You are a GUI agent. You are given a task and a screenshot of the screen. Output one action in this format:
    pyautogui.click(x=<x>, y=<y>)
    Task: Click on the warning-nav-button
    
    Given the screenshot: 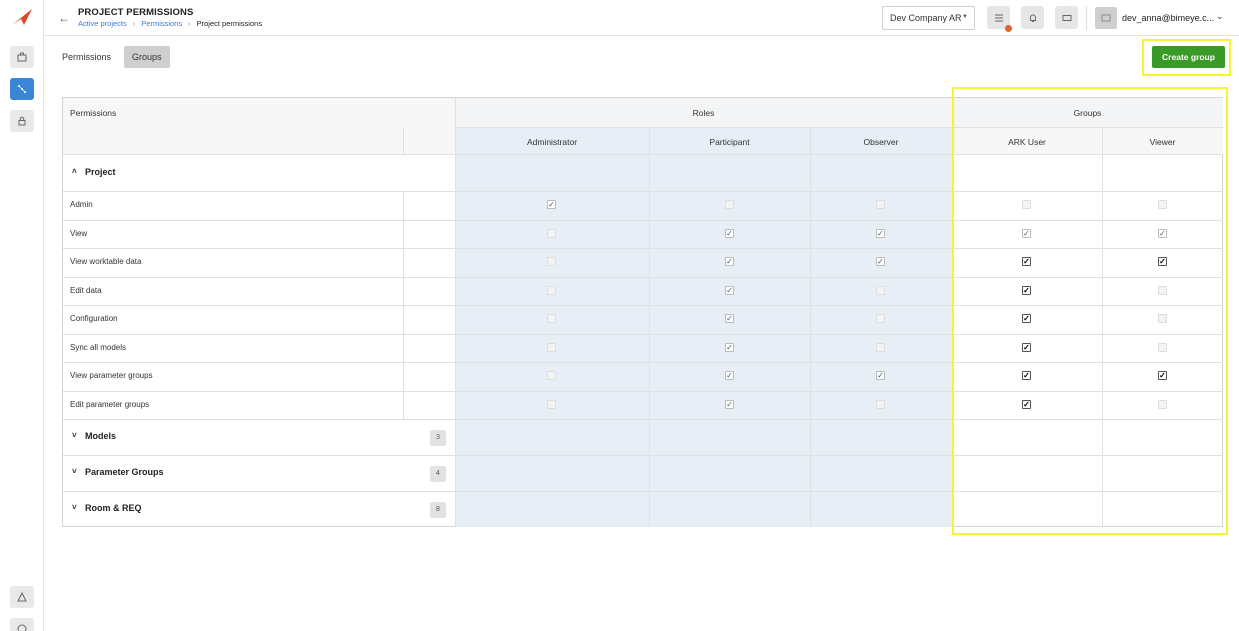 What is the action you would take?
    pyautogui.click(x=22, y=597)
    